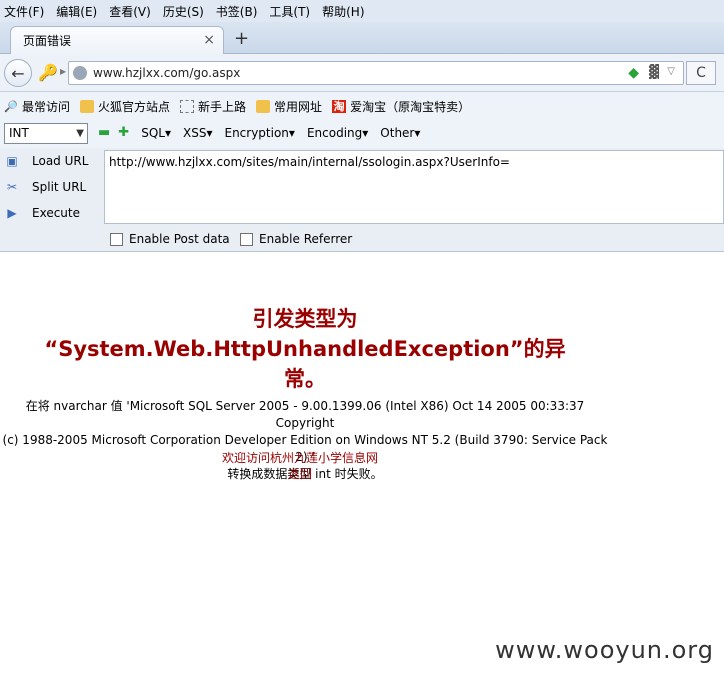 The image size is (724, 680). I want to click on bookmark-label: 新手上路, so click(222, 106).